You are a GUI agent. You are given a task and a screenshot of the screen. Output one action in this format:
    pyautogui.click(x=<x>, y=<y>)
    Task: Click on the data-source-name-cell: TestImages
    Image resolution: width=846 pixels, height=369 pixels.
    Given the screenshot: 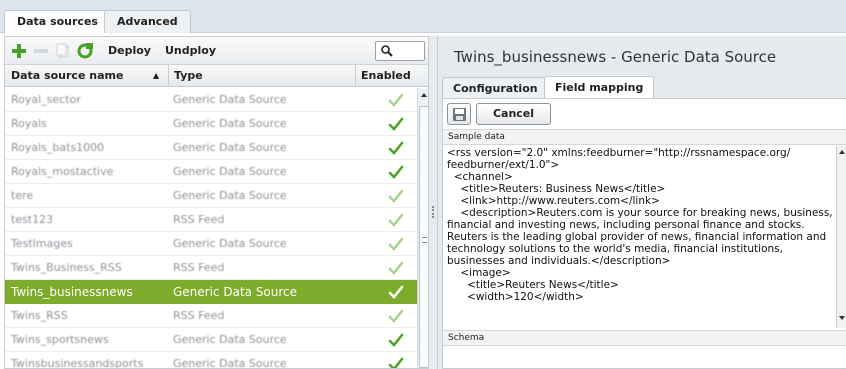 What is the action you would take?
    pyautogui.click(x=42, y=243)
    